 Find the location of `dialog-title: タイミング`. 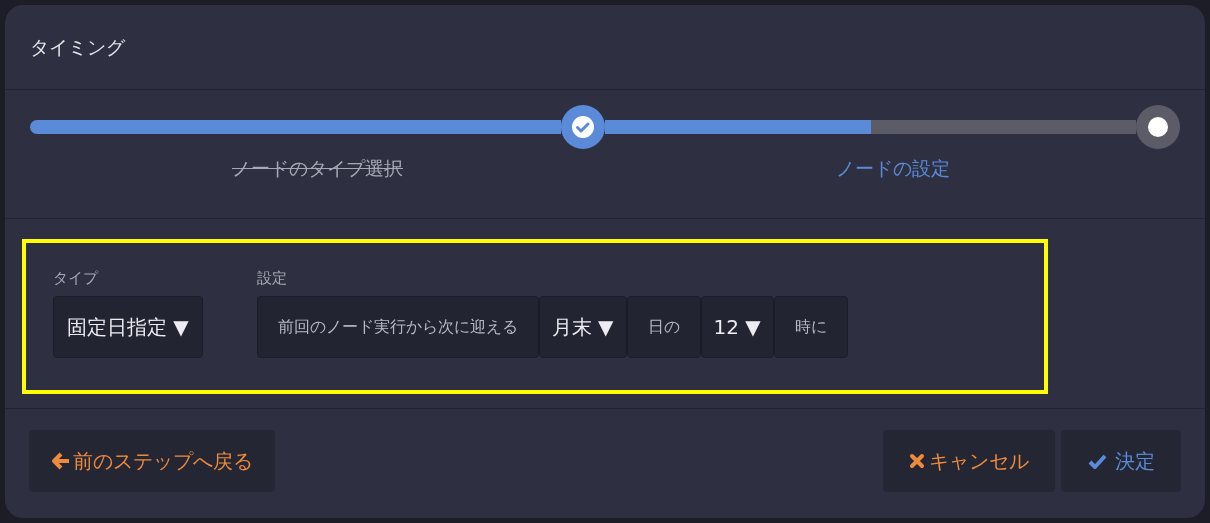

dialog-title: タイミング is located at coordinates (77, 47).